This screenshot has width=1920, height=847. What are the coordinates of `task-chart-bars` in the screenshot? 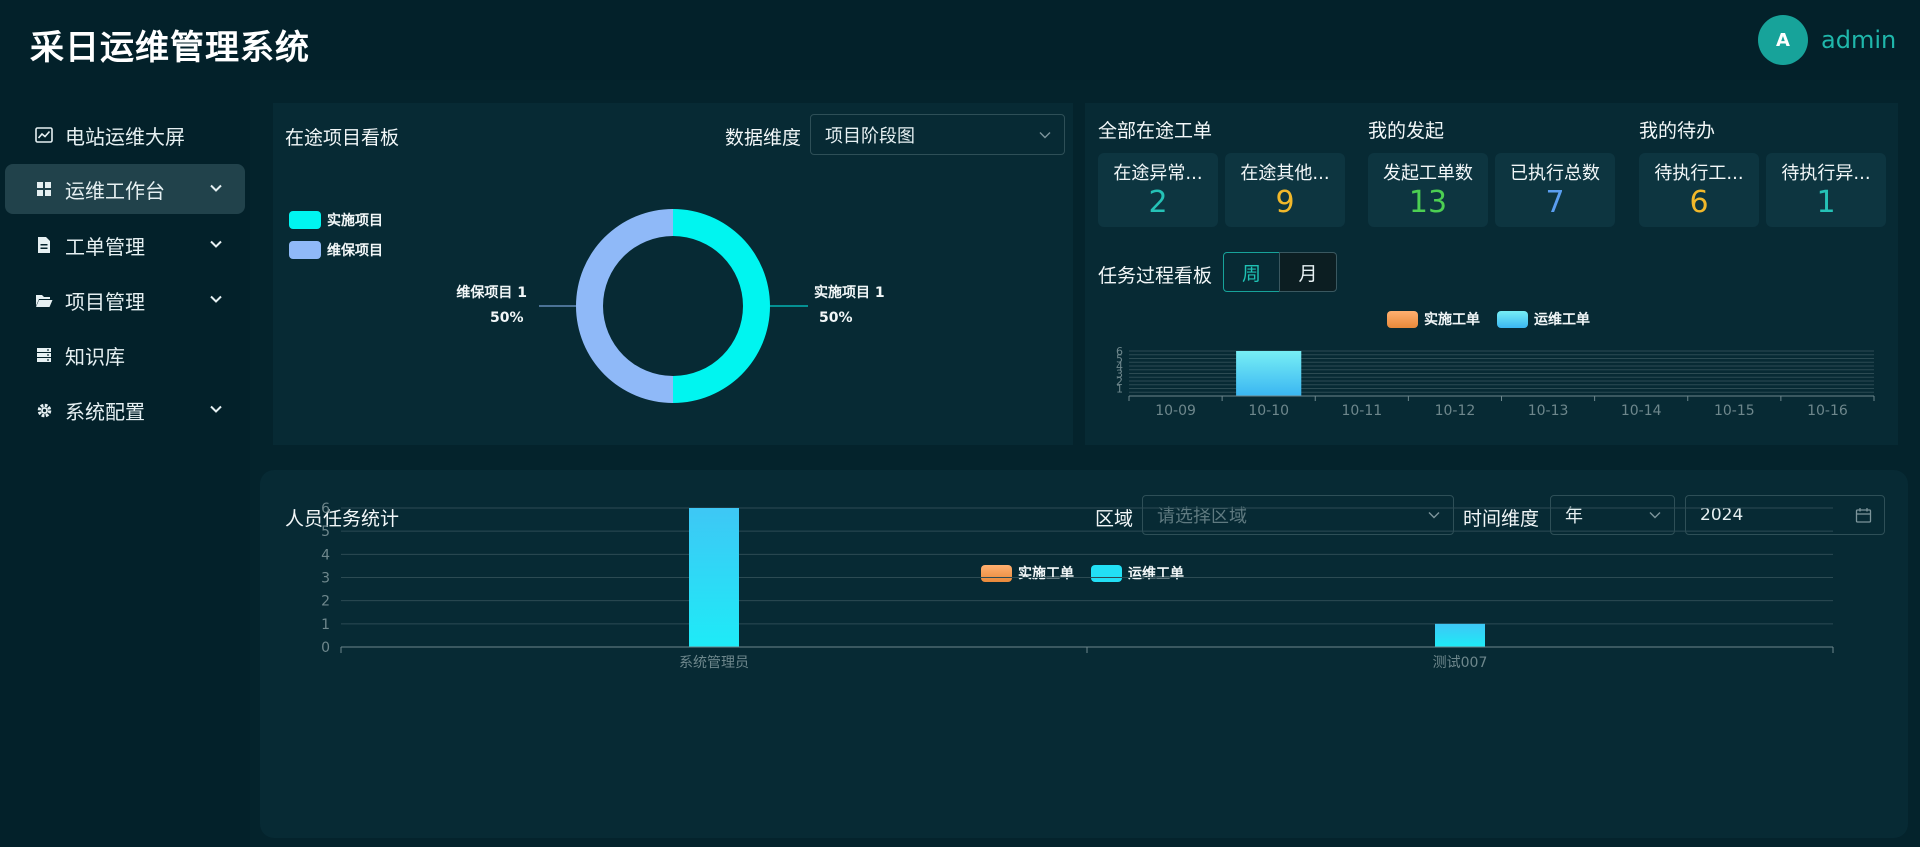 It's located at (1269, 373).